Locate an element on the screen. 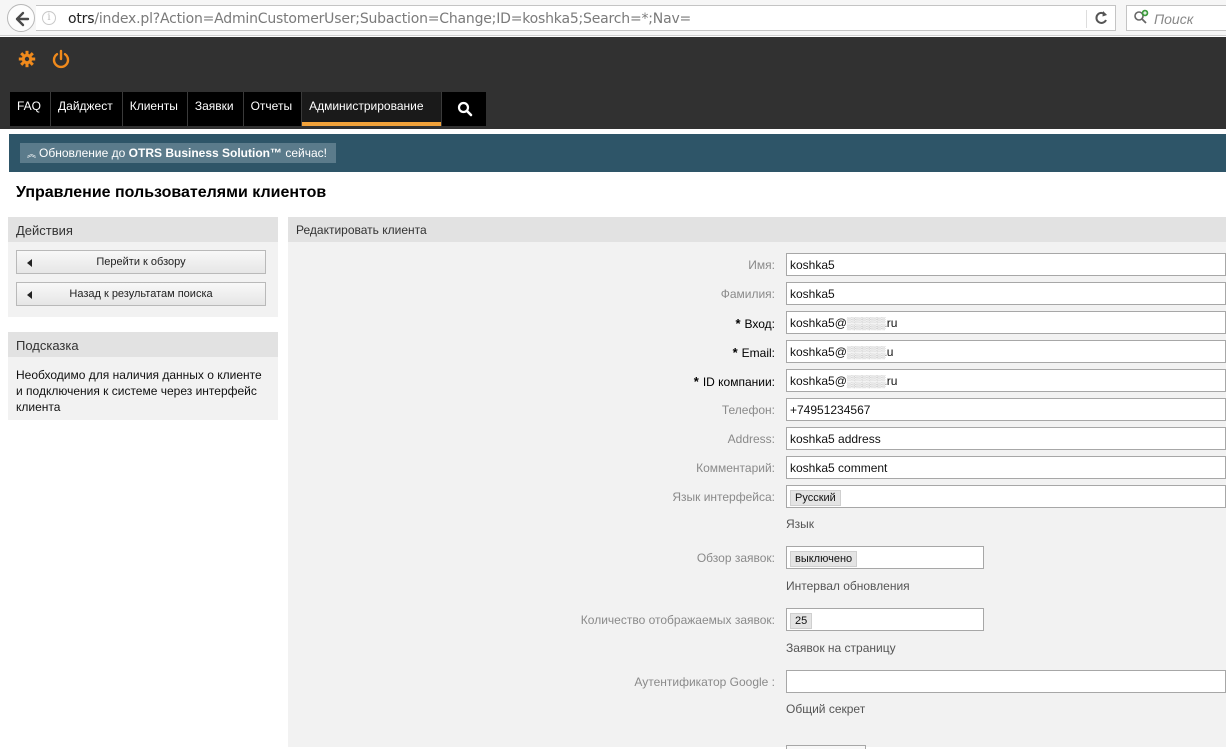  refresh-interval-hint: Интервал обновления is located at coordinates (848, 586).